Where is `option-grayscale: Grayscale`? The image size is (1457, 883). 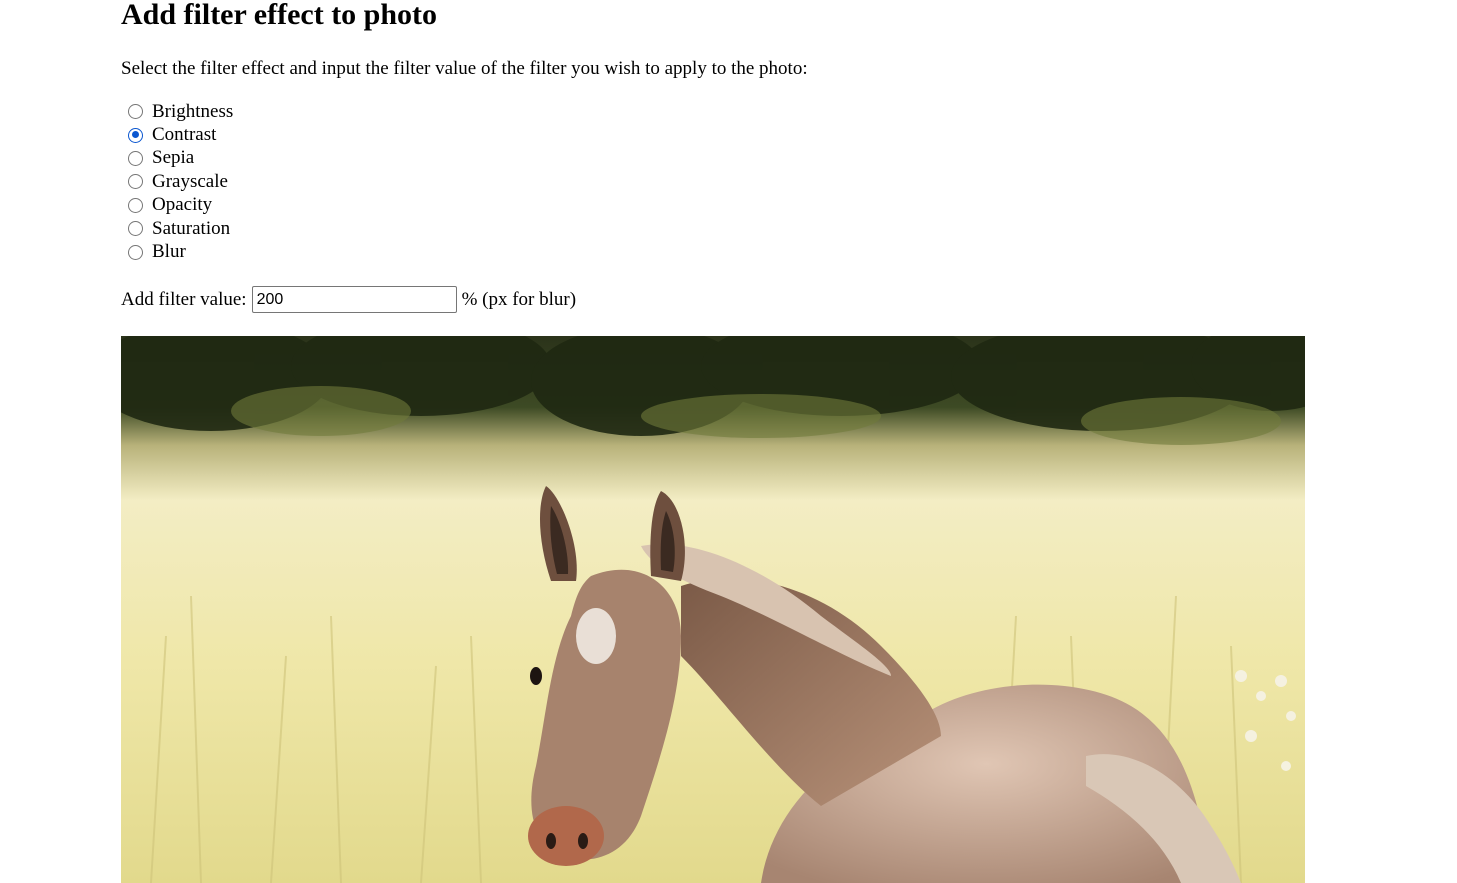 option-grayscale: Grayscale is located at coordinates (321, 181).